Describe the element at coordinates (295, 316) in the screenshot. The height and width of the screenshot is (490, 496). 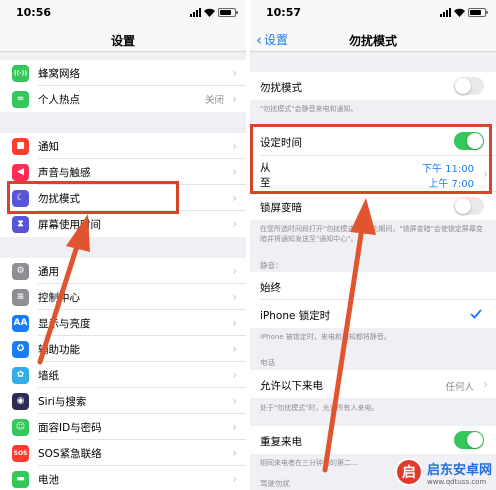
I see `locked-label: iPhone 锁定时` at that location.